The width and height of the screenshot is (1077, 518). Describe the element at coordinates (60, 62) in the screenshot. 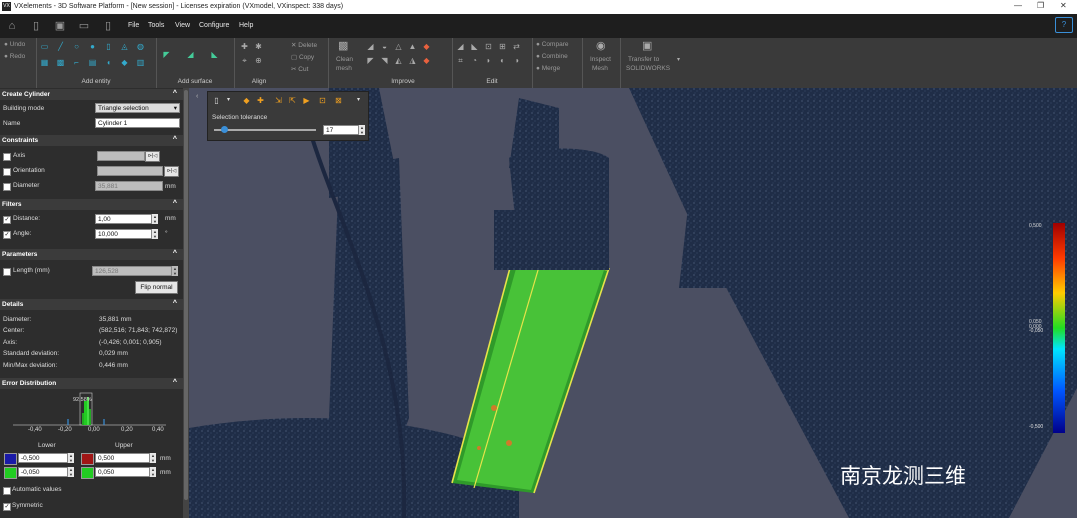

I see `grid-icon: ▩` at that location.